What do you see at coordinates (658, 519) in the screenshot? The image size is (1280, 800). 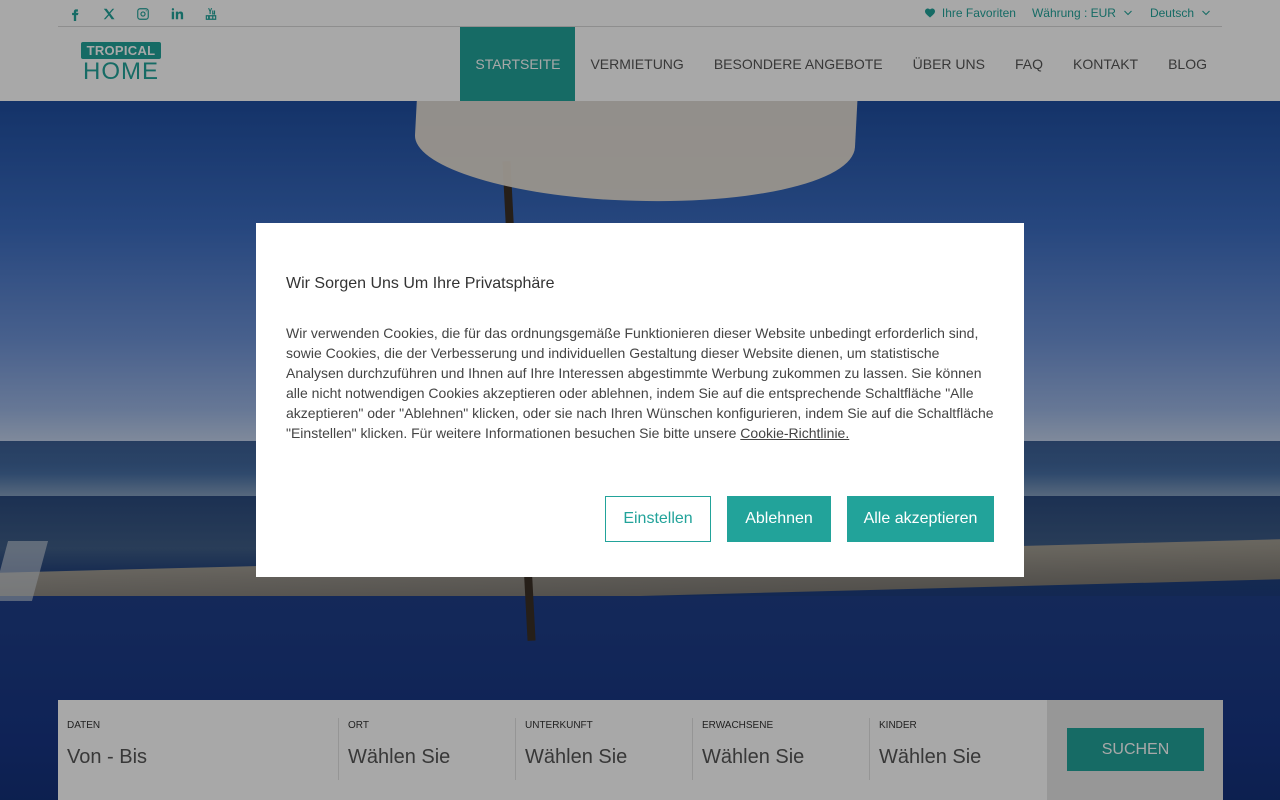 I see `settings-button: Einstellen` at bounding box center [658, 519].